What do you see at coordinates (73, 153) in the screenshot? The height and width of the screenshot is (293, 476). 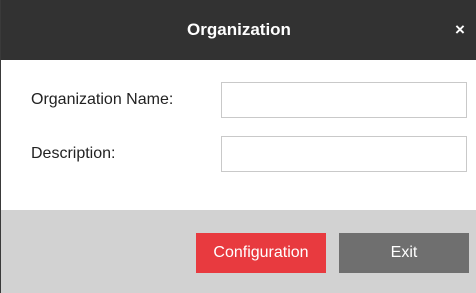 I see `description-label: Description:` at bounding box center [73, 153].